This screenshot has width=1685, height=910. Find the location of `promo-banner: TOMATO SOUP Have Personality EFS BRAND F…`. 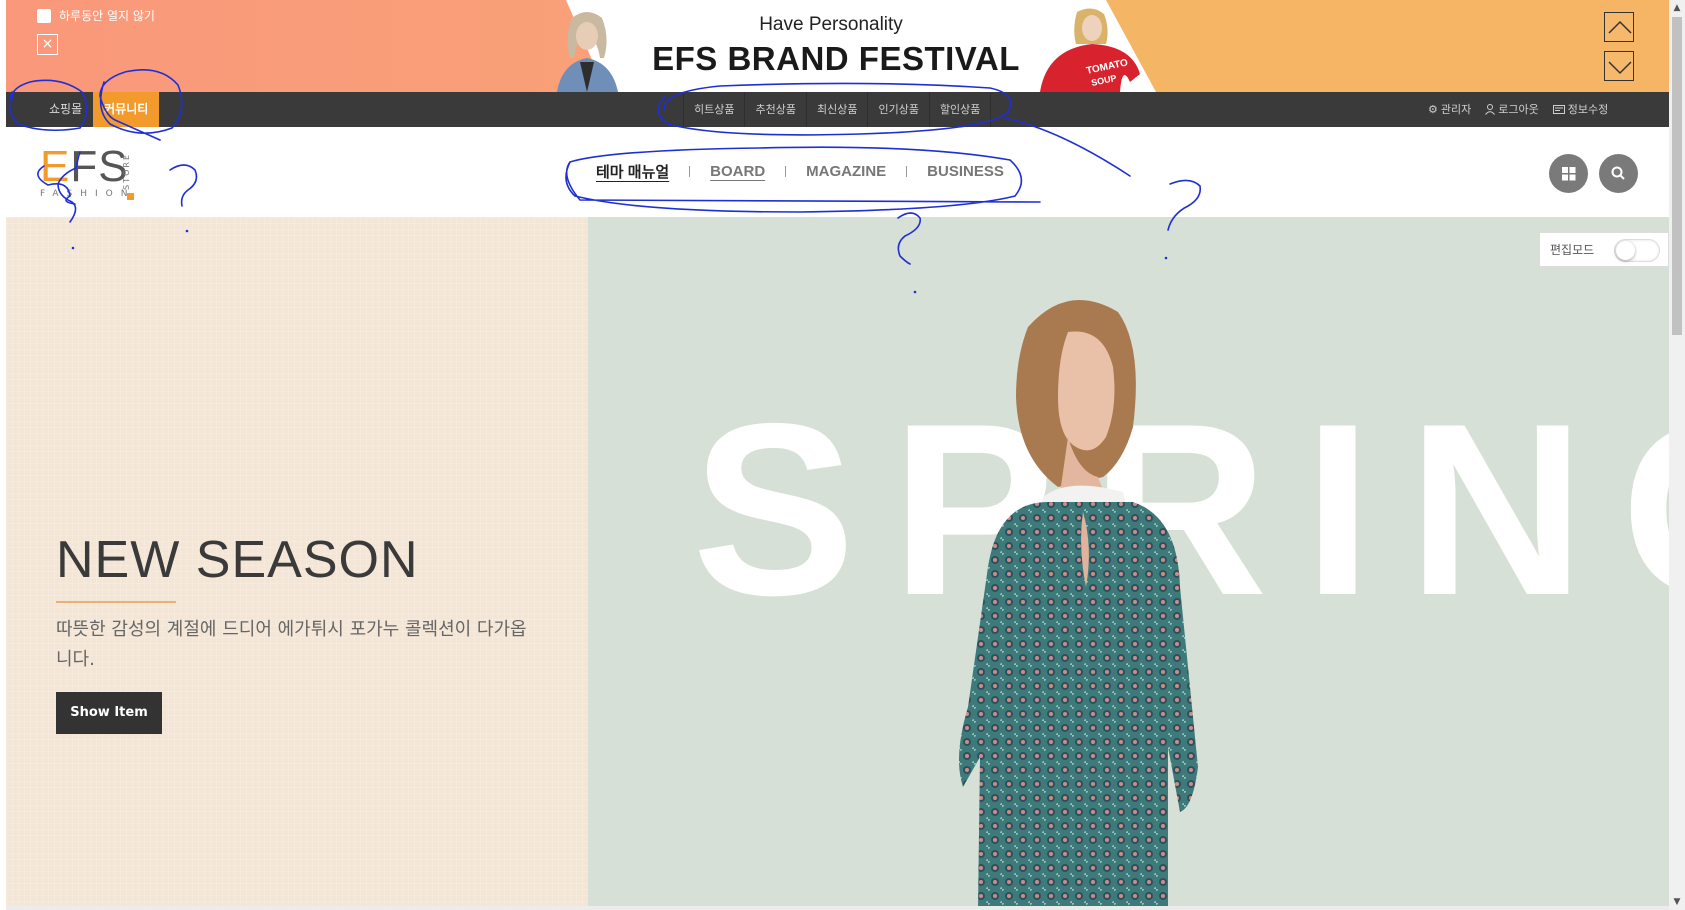

promo-banner: TOMATO SOUP Have Personality EFS BRAND F… is located at coordinates (837, 46).